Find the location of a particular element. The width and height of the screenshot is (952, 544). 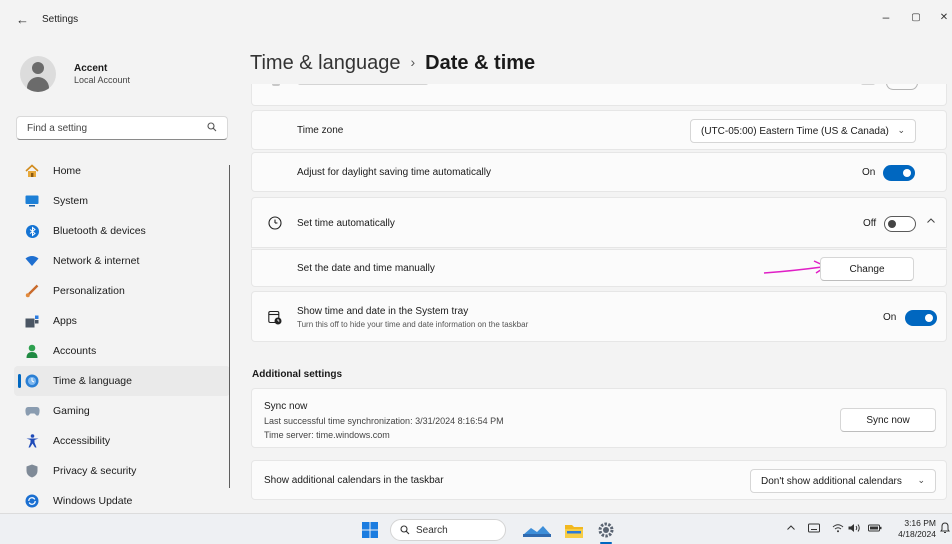

sidebar-item-label: Time & language is located at coordinates (92, 381).